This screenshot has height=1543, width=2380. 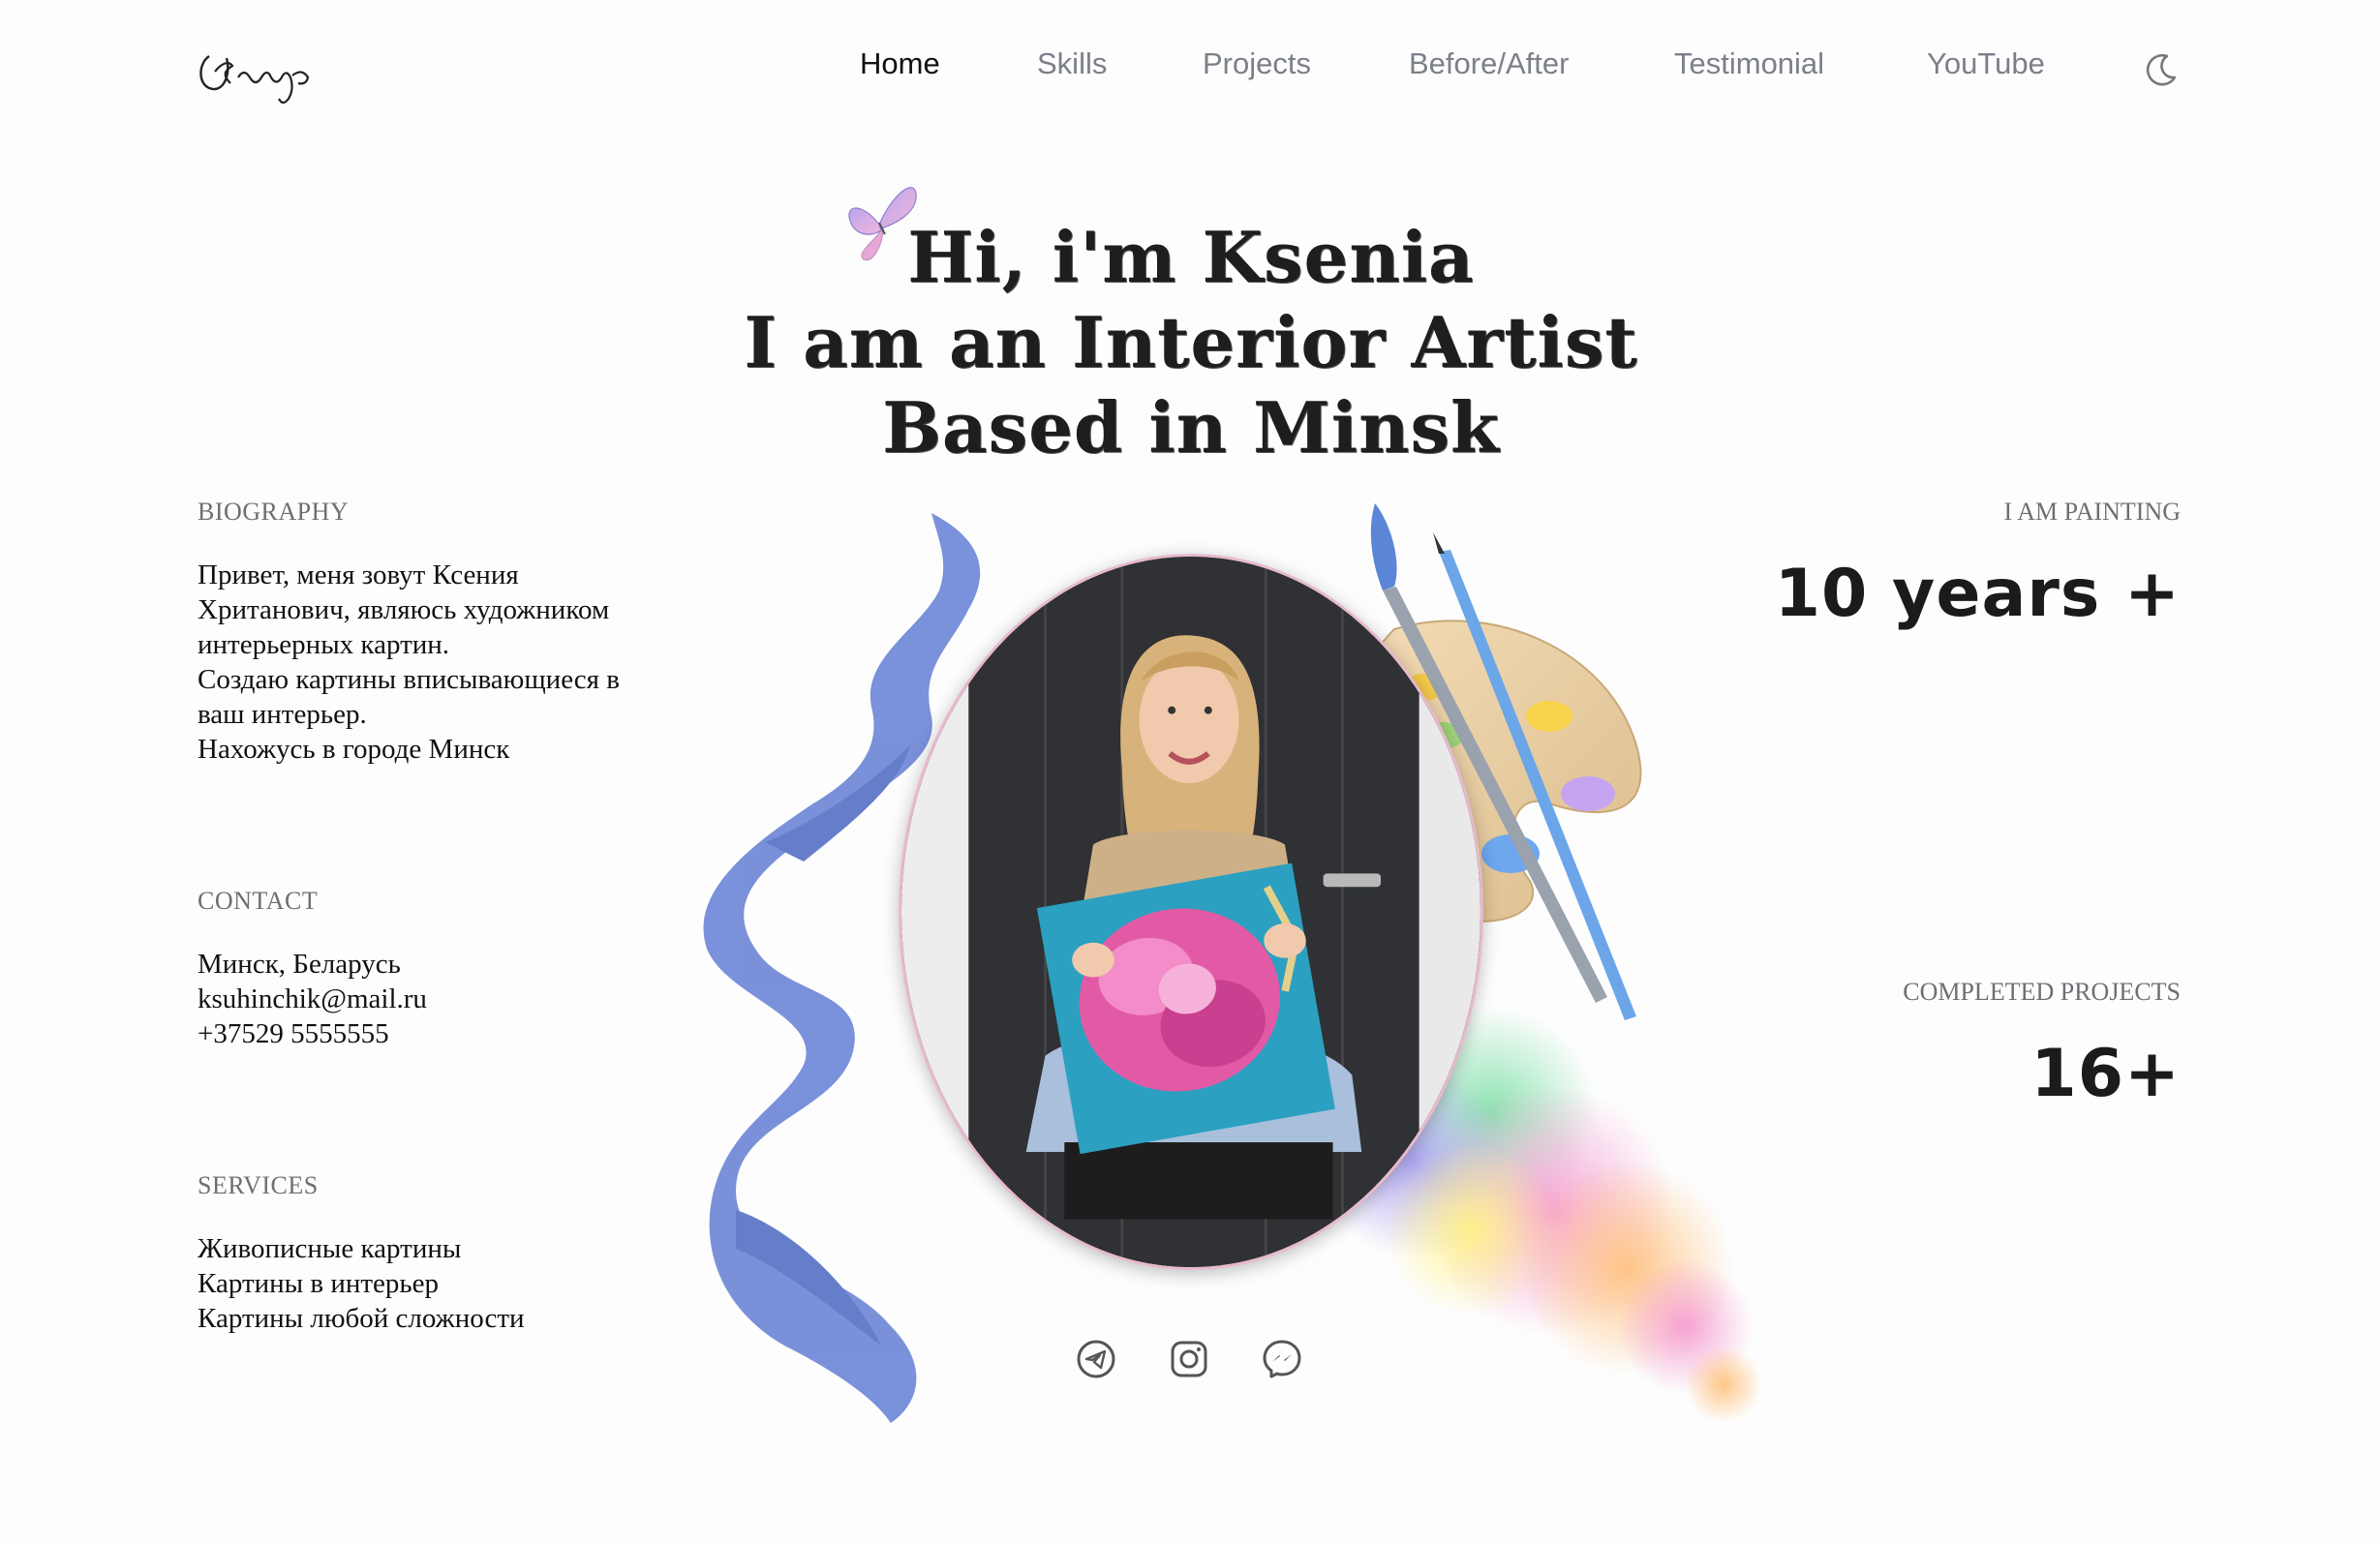 I want to click on projects-value: 16+, so click(x=2105, y=1074).